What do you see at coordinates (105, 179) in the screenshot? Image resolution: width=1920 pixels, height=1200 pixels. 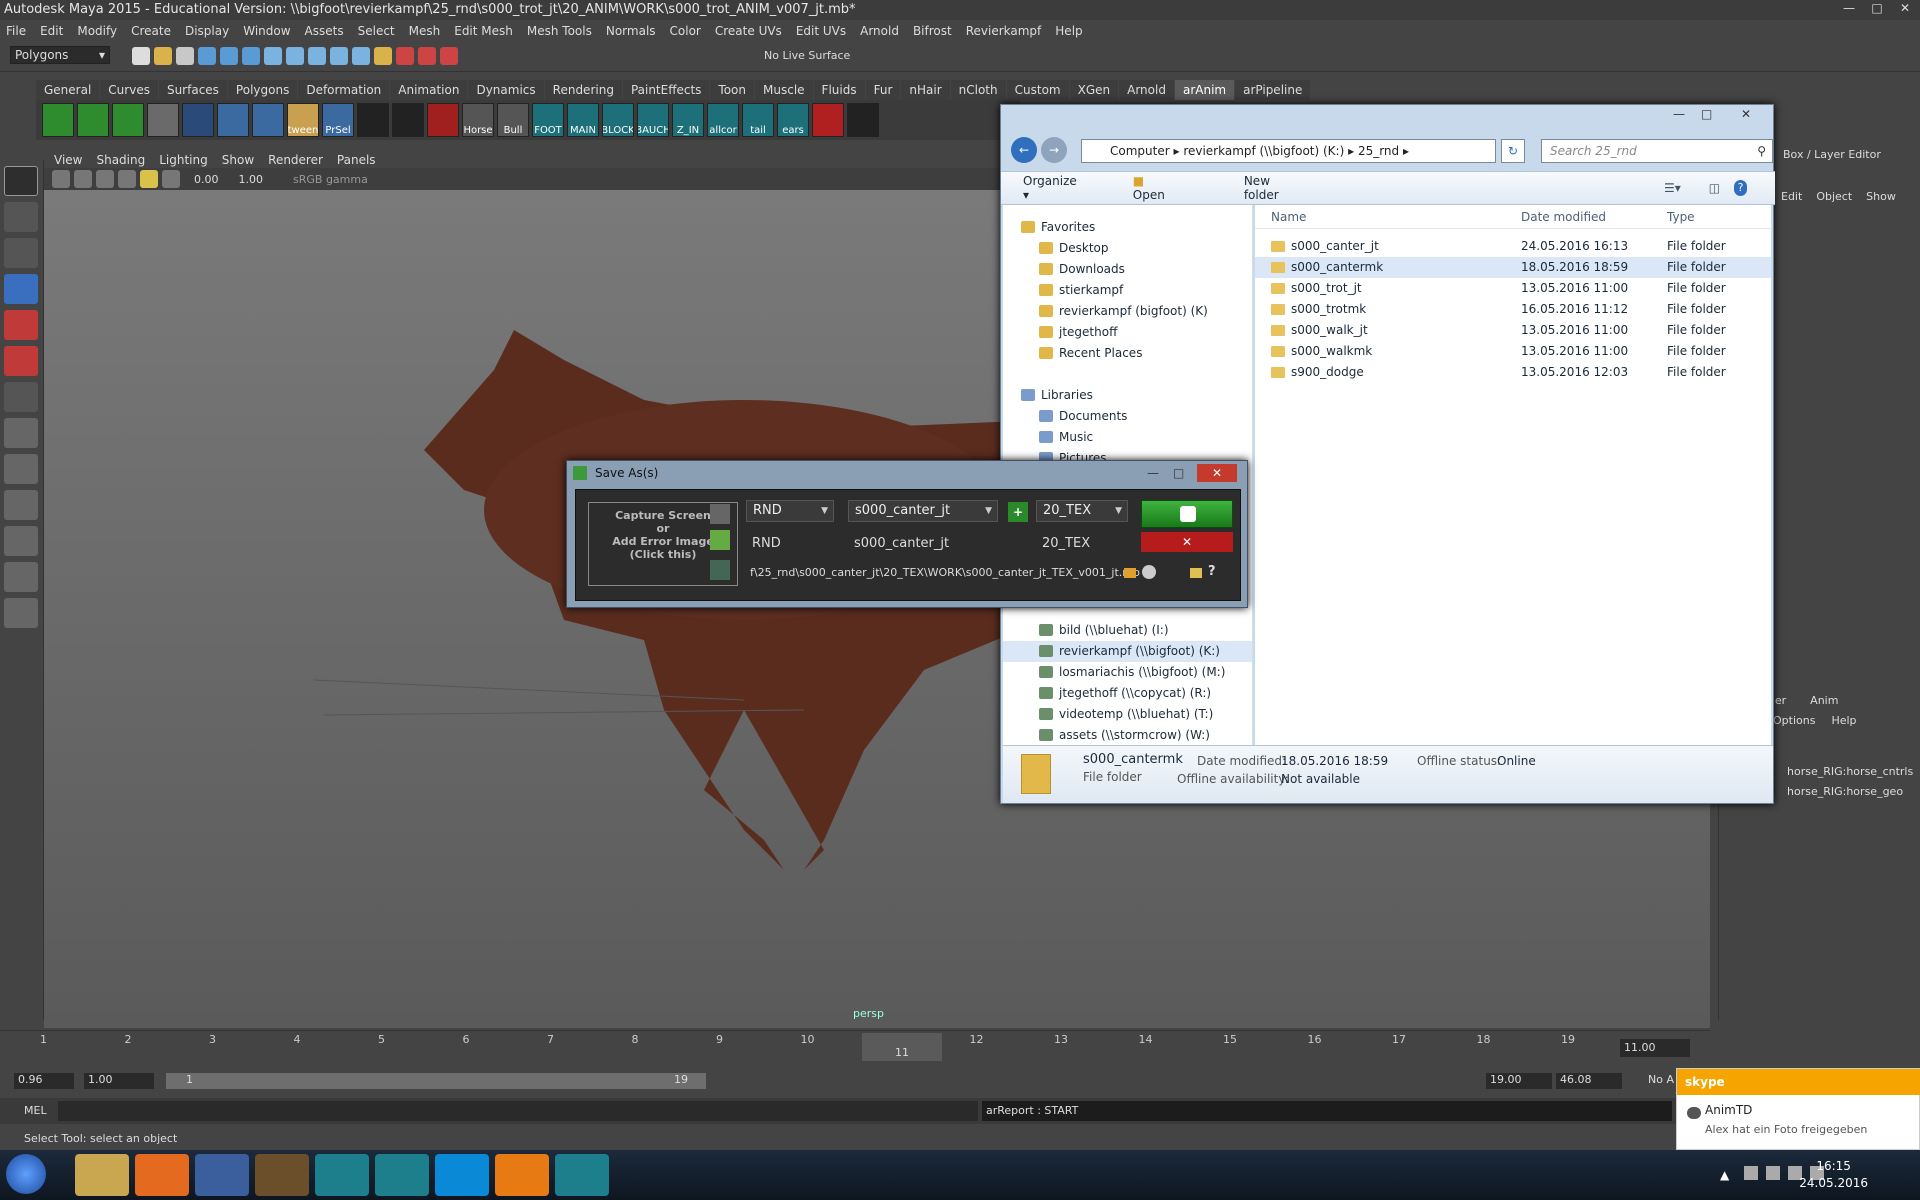 I see `wireframe-icon` at bounding box center [105, 179].